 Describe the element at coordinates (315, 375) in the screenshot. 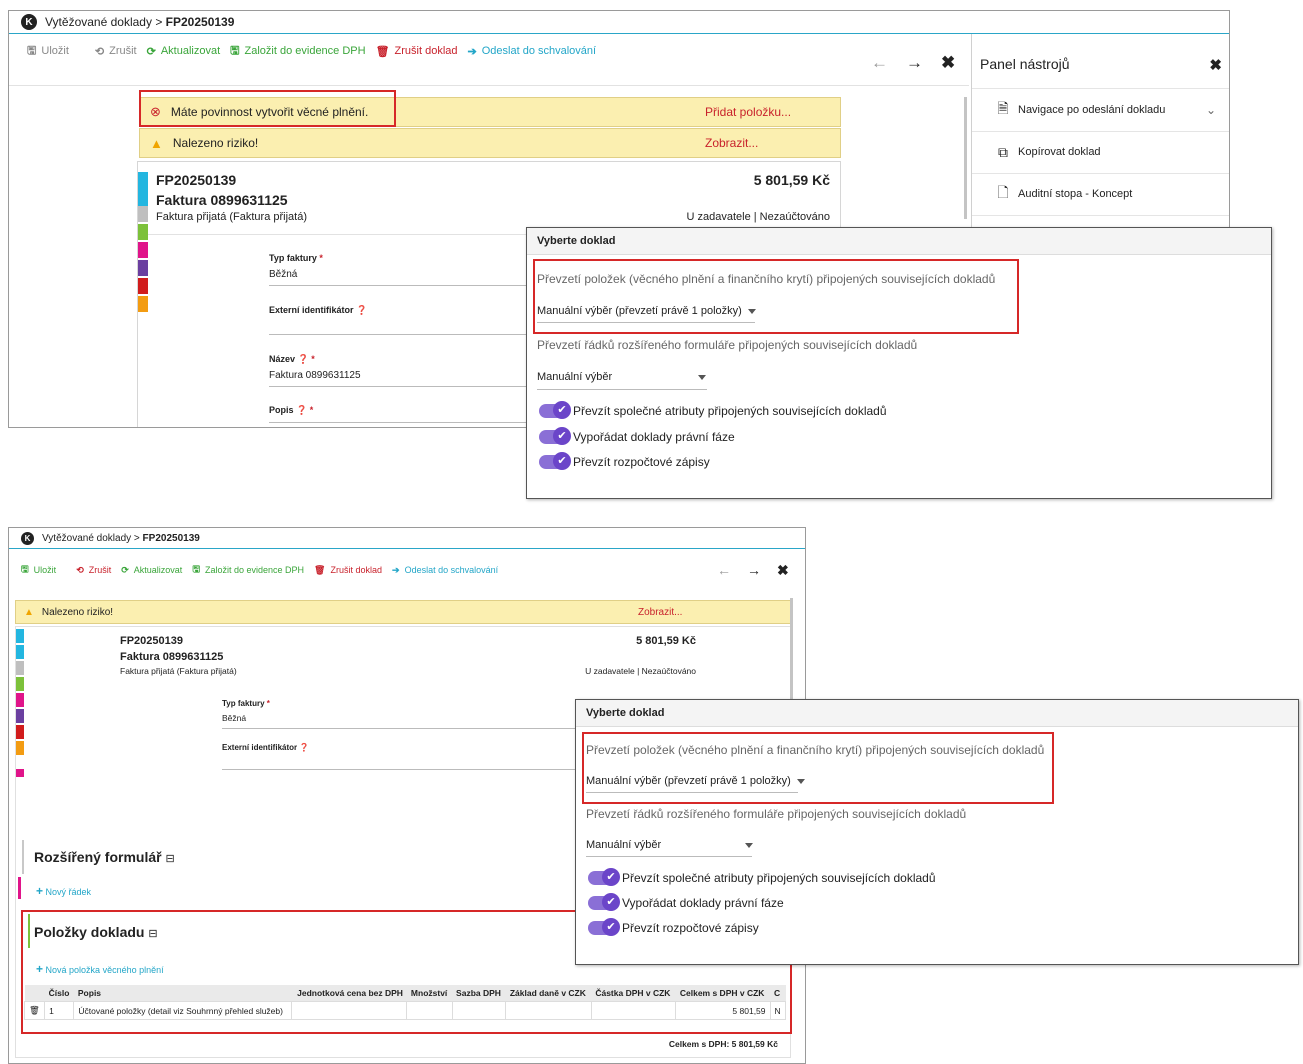

I see `name-field: Faktura 0899631125` at that location.